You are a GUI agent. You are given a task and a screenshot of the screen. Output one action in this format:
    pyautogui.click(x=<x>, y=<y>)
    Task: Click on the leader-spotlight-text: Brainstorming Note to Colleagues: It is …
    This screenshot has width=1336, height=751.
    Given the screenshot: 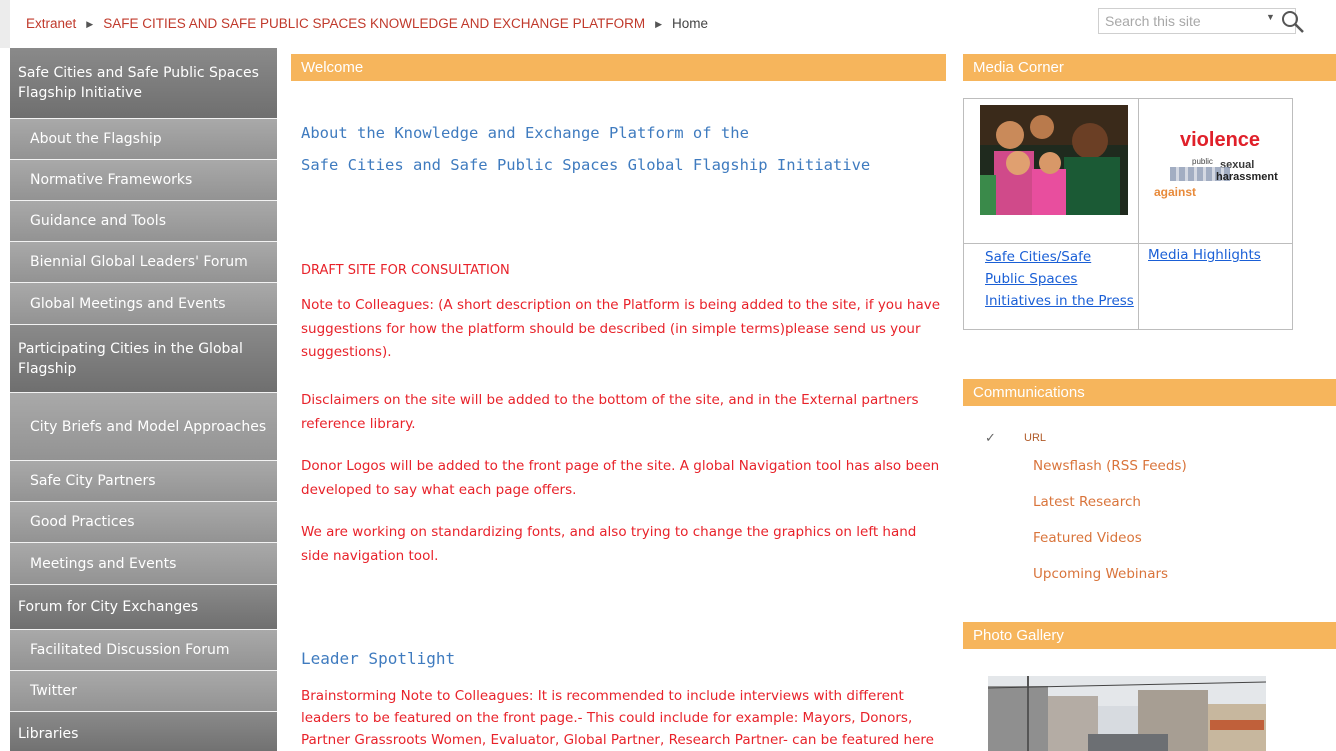 What is the action you would take?
    pyautogui.click(x=617, y=718)
    